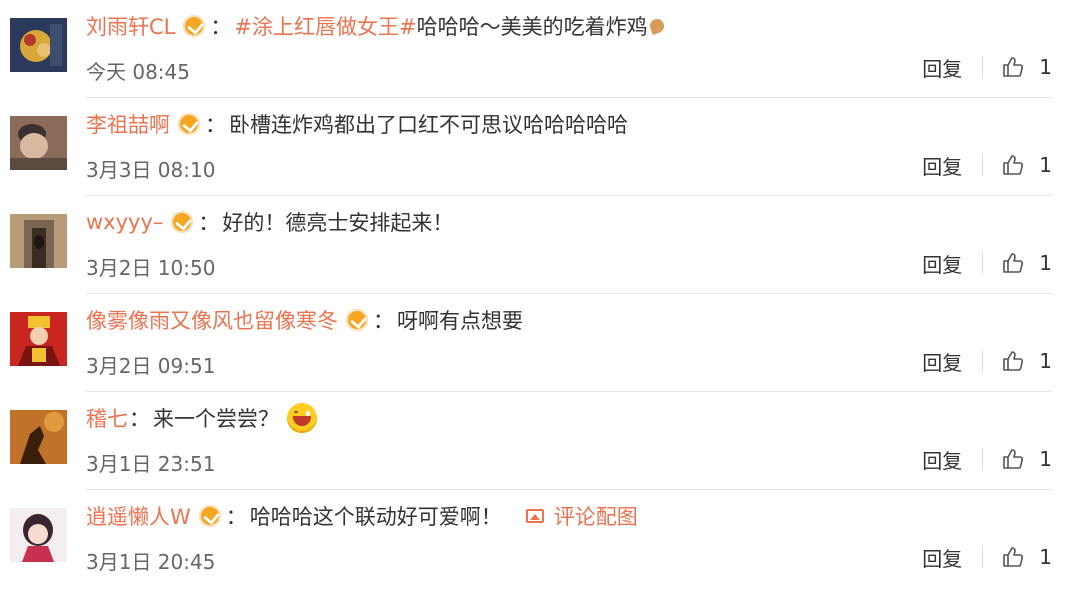  What do you see at coordinates (107, 418) in the screenshot?
I see `username: 稽七` at bounding box center [107, 418].